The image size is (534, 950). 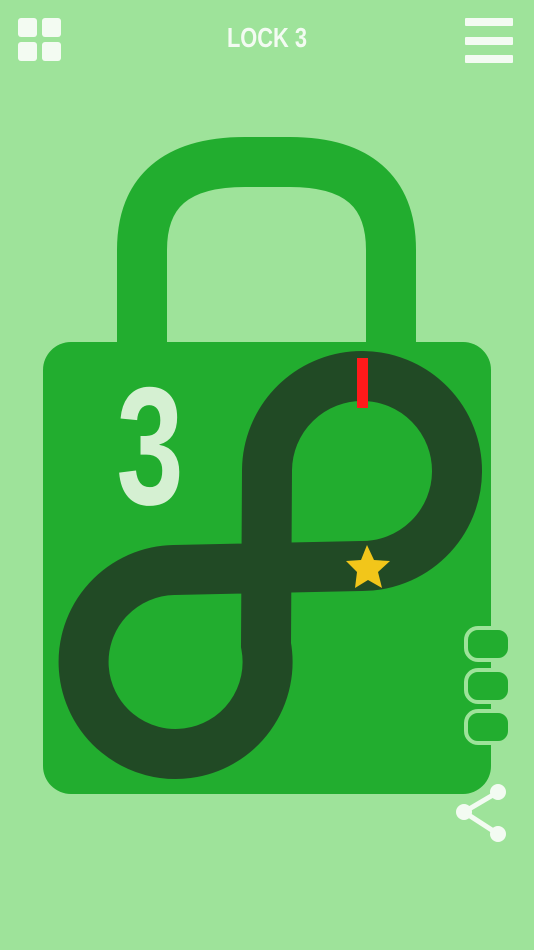 What do you see at coordinates (362, 383) in the screenshot?
I see `pin-marker` at bounding box center [362, 383].